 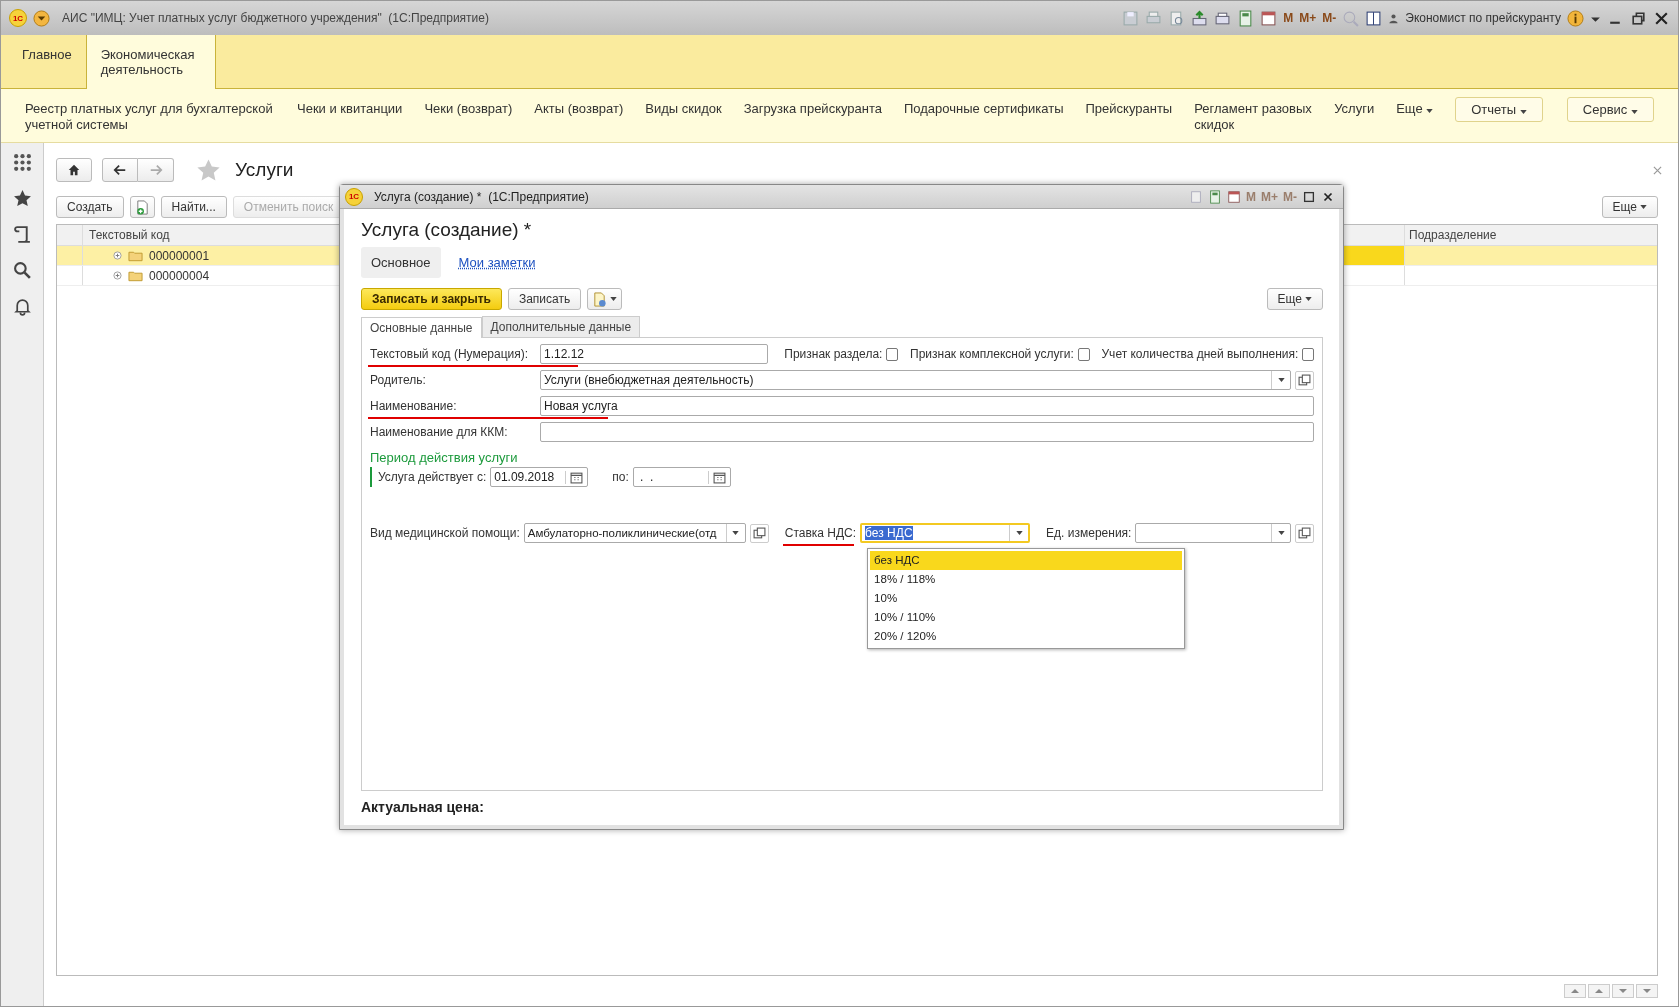 I want to click on app-logo: 1С, so click(x=18, y=18).